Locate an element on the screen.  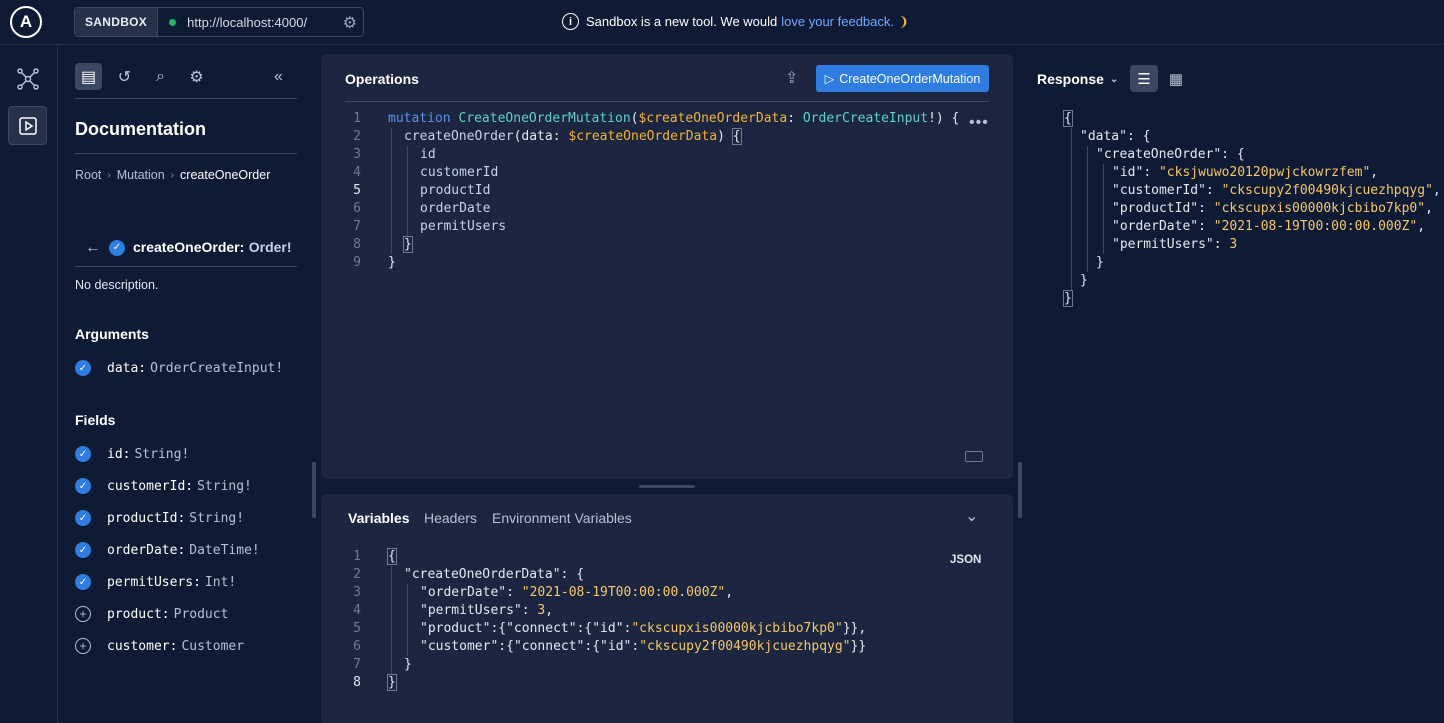
response-line-9: } is located at coordinates (1100, 262).